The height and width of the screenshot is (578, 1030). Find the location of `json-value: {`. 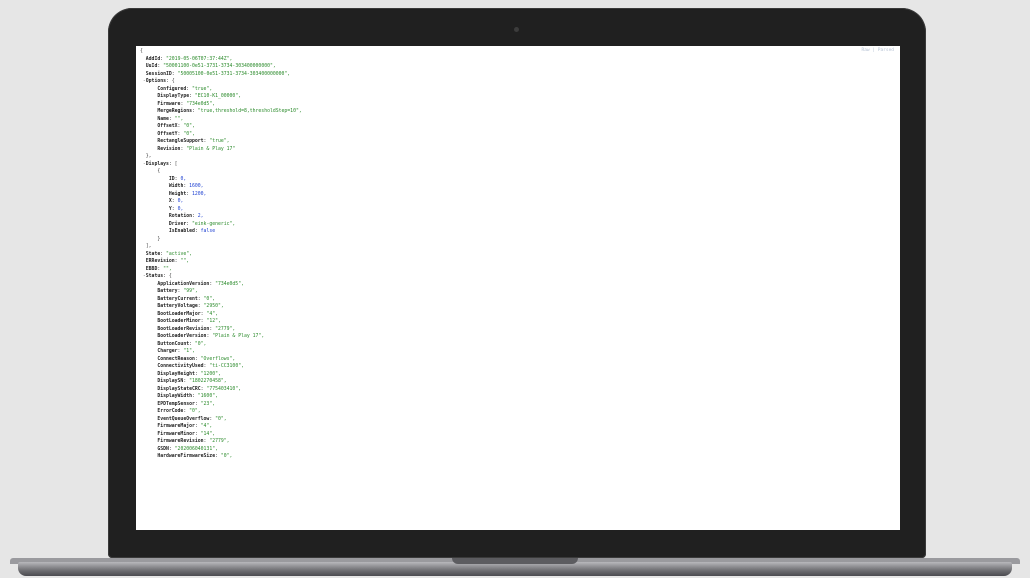

json-value: { is located at coordinates (173, 81).